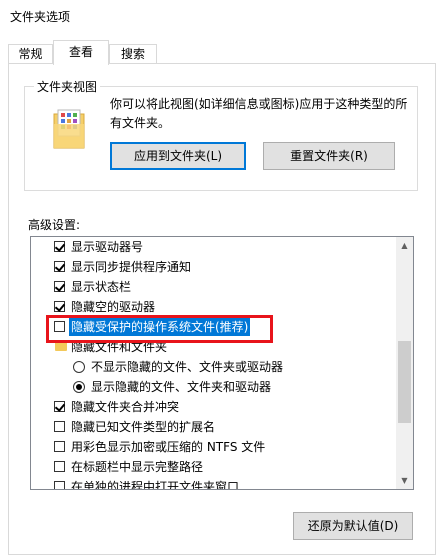  I want to click on list-item: 在单独的进程中打开文件夹窗口, so click(214, 483).